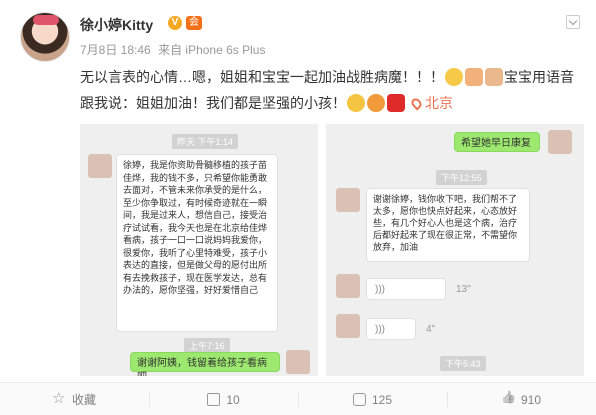 The width and height of the screenshot is (596, 415). I want to click on timestamp: 昨天 下午1:14, so click(205, 141).